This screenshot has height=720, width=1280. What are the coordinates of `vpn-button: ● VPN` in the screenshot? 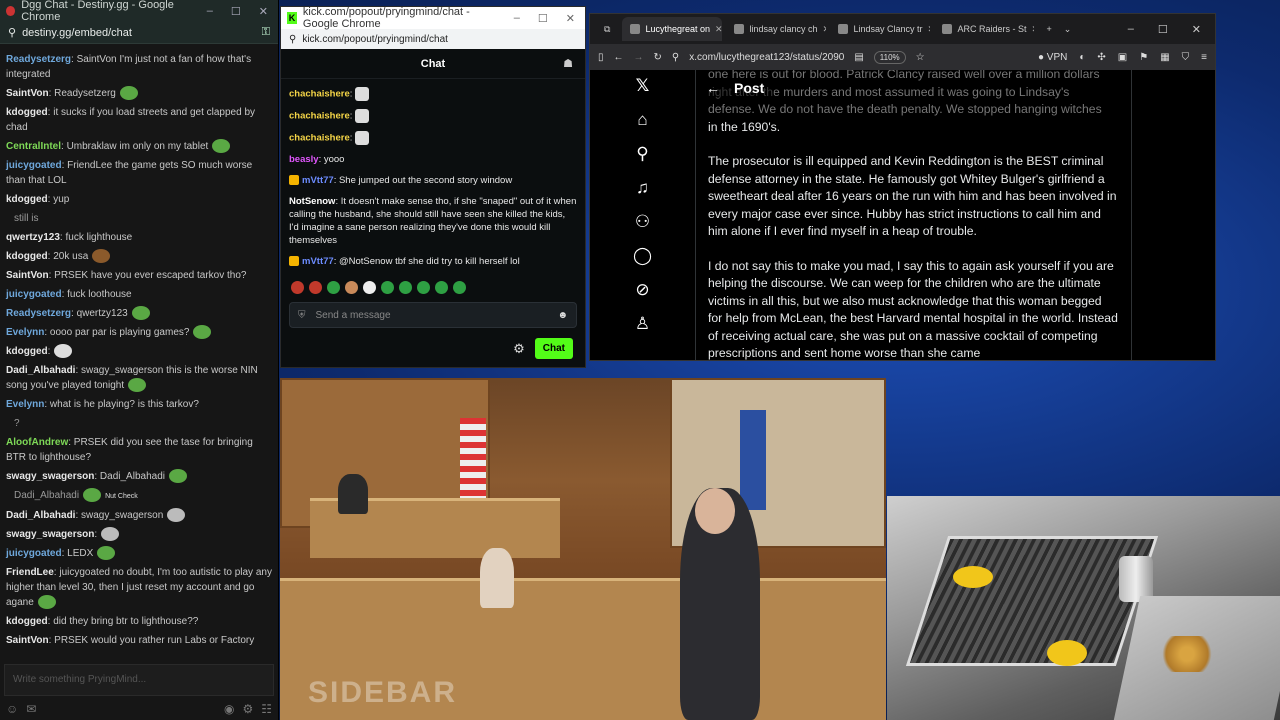 It's located at (1052, 57).